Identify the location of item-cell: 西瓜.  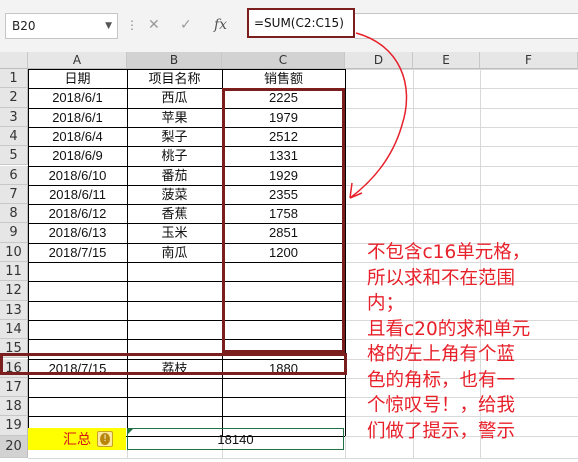
(174, 97).